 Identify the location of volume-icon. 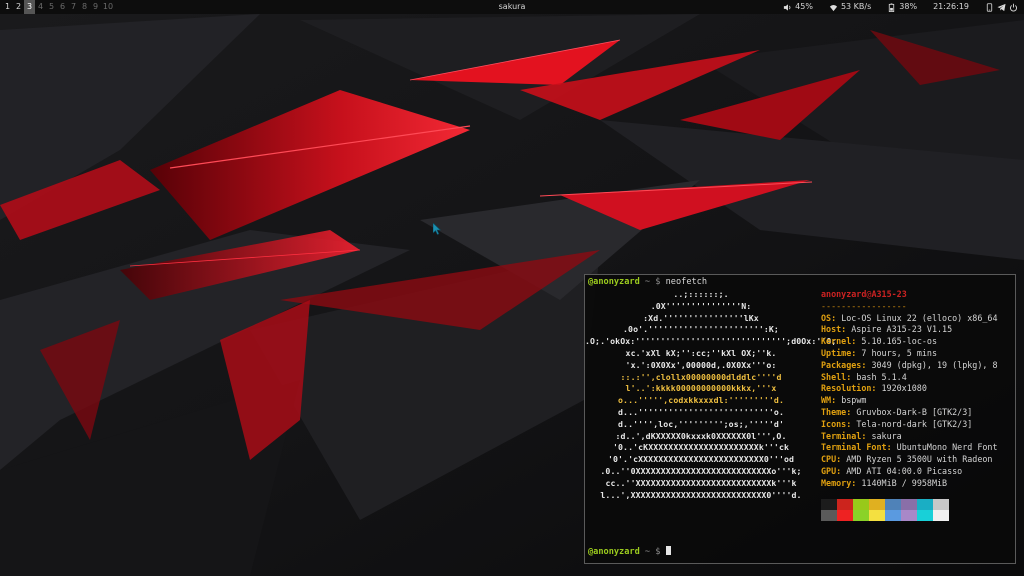
(787, 7).